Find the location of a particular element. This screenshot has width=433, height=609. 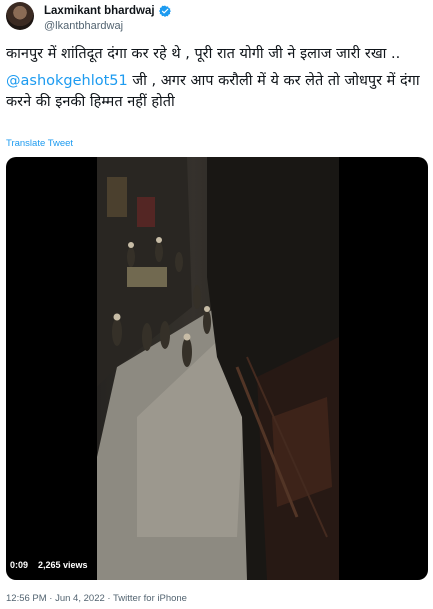

author-handle: @lkantbhardwaj is located at coordinates (83, 26).